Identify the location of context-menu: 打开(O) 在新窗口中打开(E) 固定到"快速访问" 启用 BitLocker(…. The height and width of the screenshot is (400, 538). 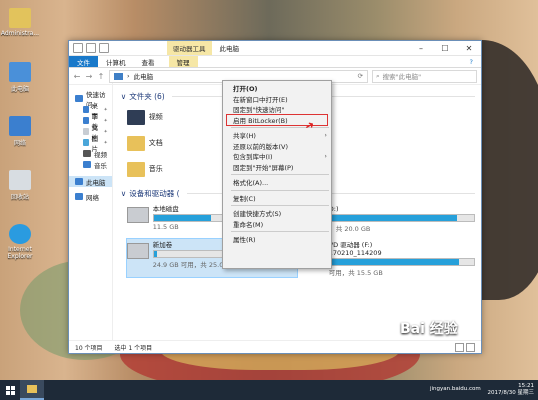
(277, 174).